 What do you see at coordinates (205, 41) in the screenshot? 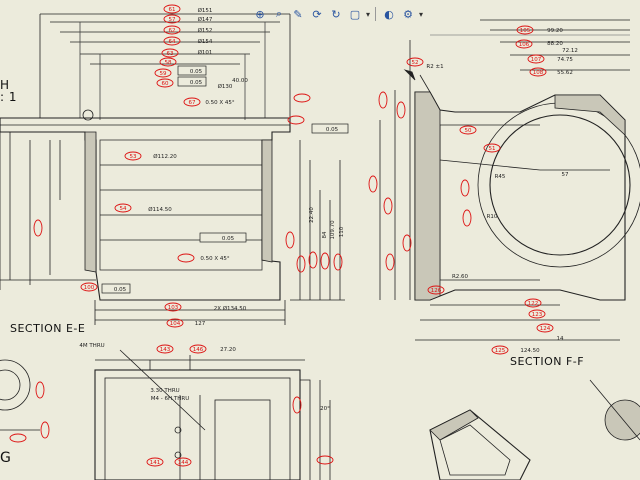
I see `dim-text: Ø154` at bounding box center [205, 41].